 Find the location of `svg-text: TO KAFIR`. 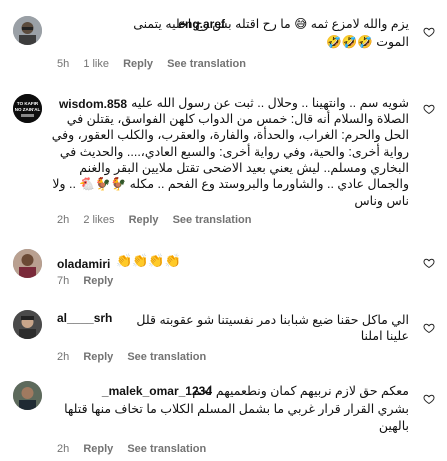

svg-text: TO KAFIR is located at coordinates (28, 103).